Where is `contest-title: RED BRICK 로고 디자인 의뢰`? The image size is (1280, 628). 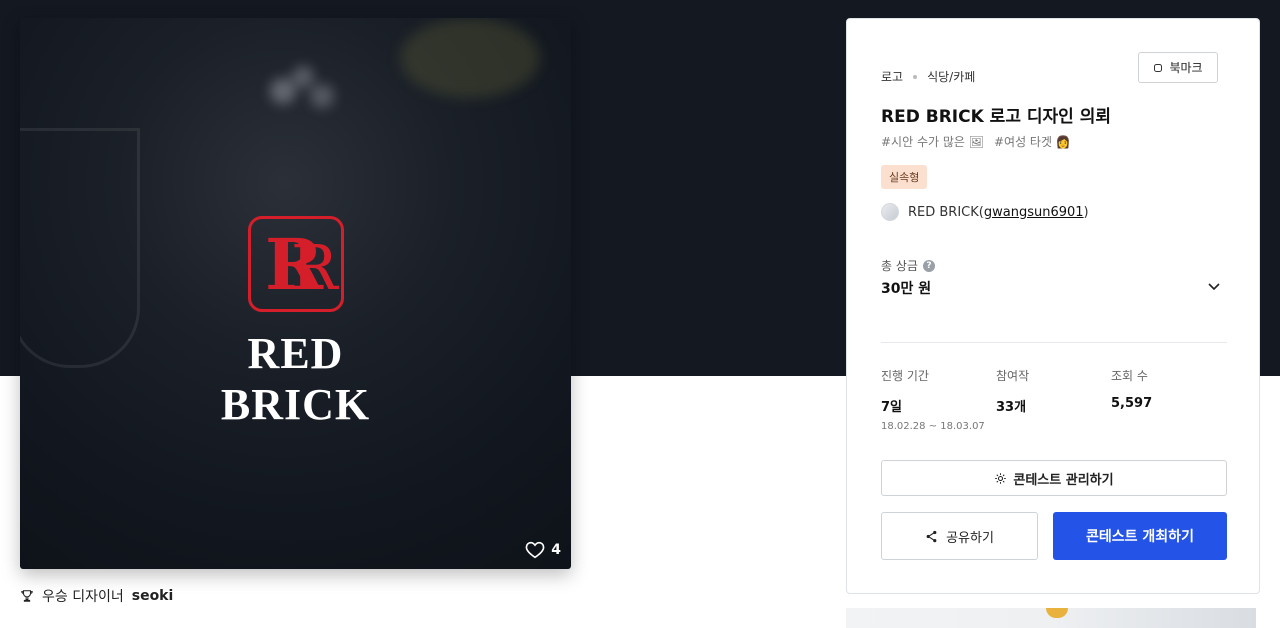
contest-title: RED BRICK 로고 디자인 의뢰 is located at coordinates (996, 117).